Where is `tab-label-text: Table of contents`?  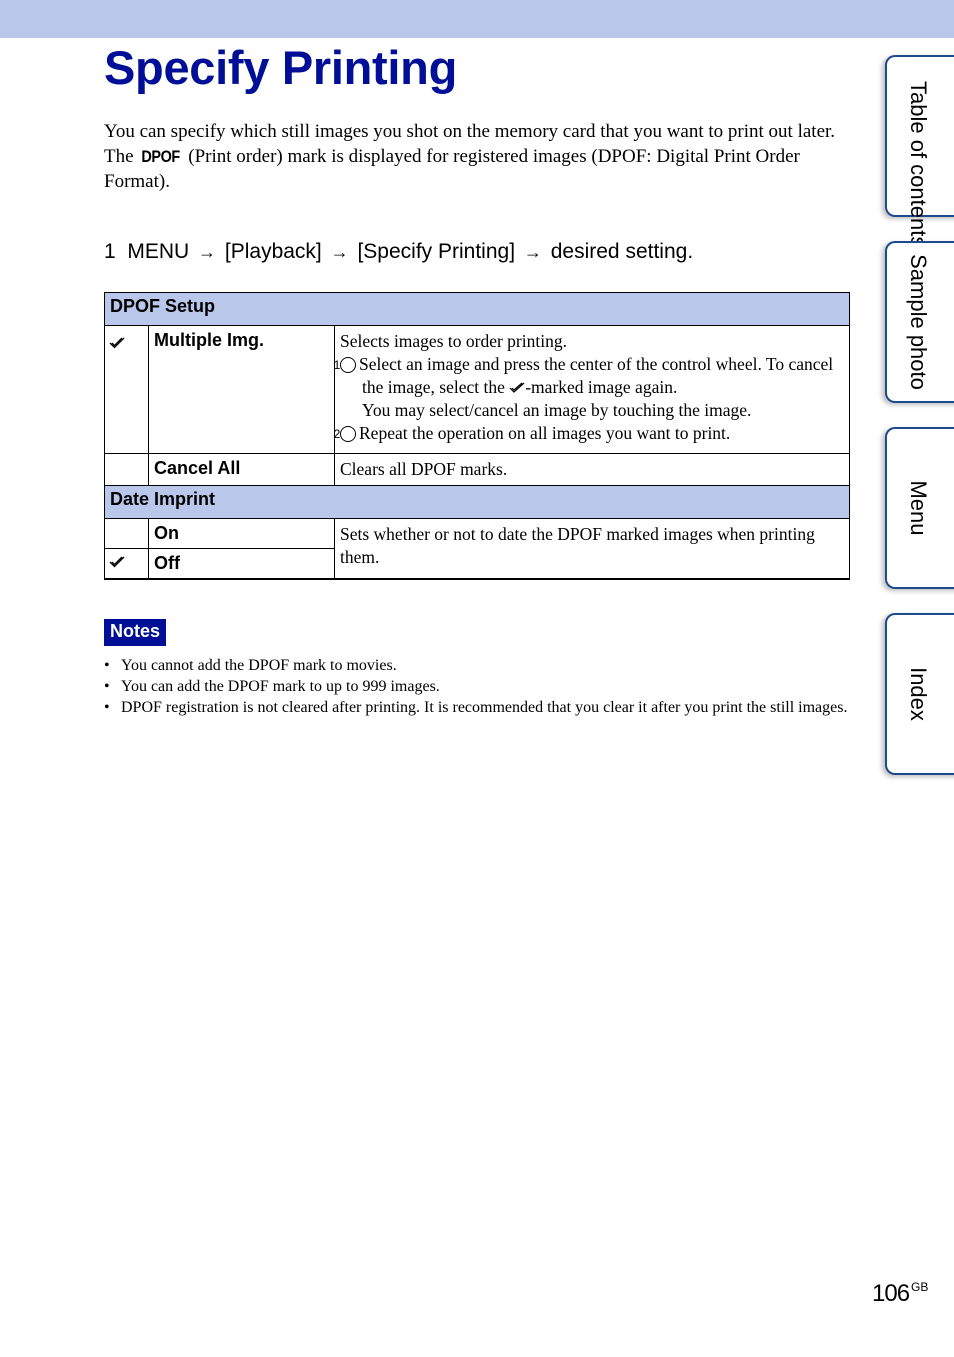
tab-label-text: Table of contents is located at coordinates (918, 164).